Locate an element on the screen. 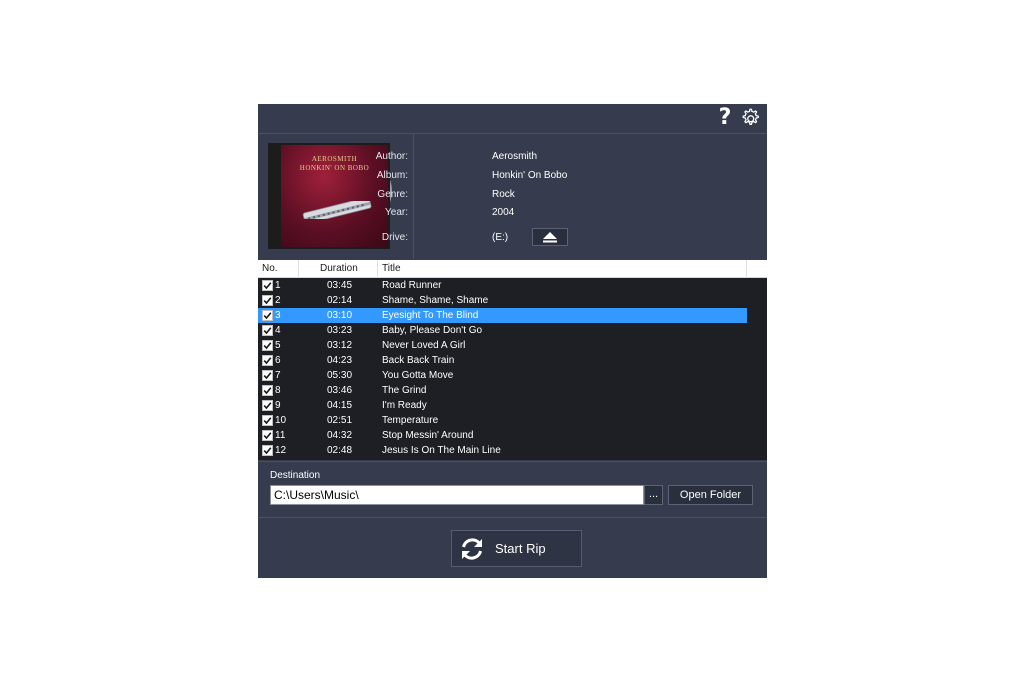 Image resolution: width=1025 pixels, height=683 pixels. track-title: Back Back Train is located at coordinates (418, 360).